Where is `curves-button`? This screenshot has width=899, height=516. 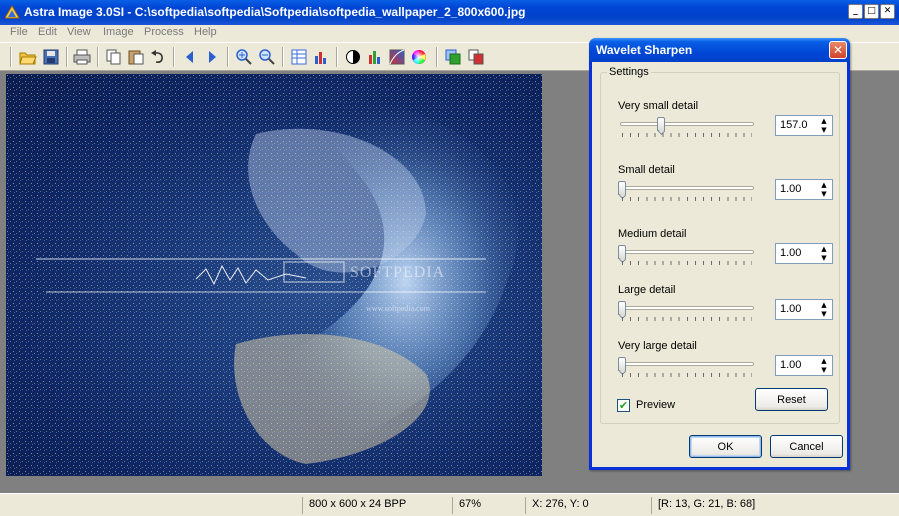 curves-button is located at coordinates (397, 57).